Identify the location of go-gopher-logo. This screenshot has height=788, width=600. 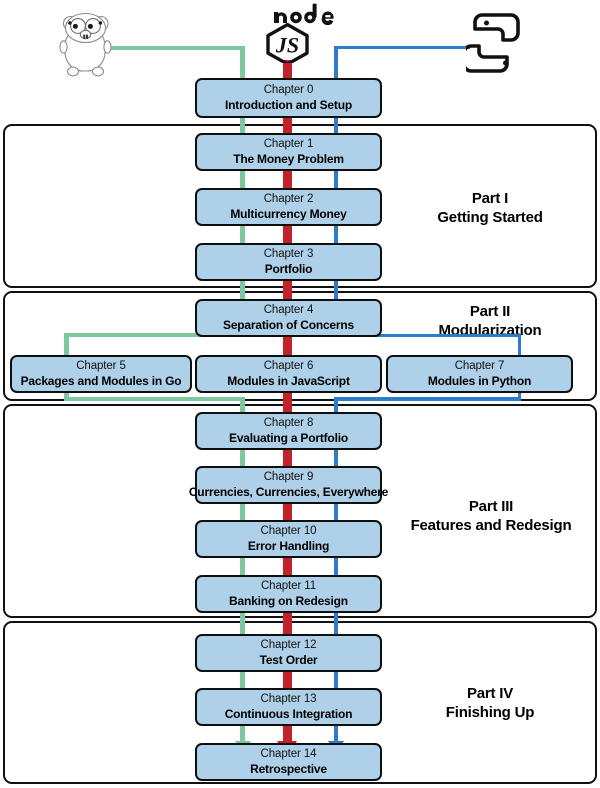
(87, 44).